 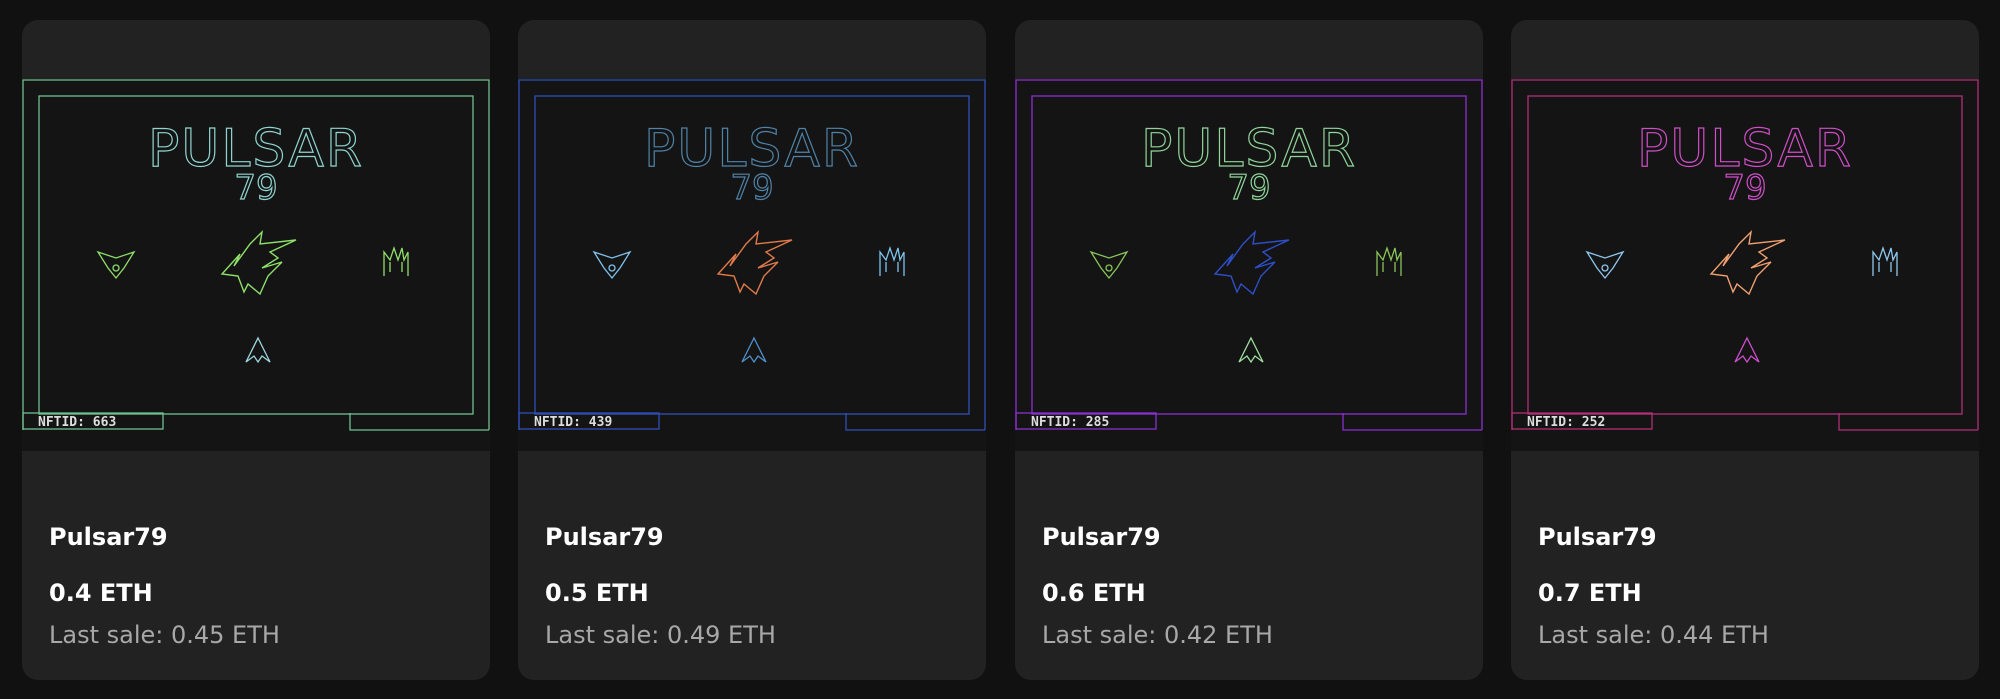 What do you see at coordinates (1070, 422) in the screenshot?
I see `nft-id-label: NFTID: 285` at bounding box center [1070, 422].